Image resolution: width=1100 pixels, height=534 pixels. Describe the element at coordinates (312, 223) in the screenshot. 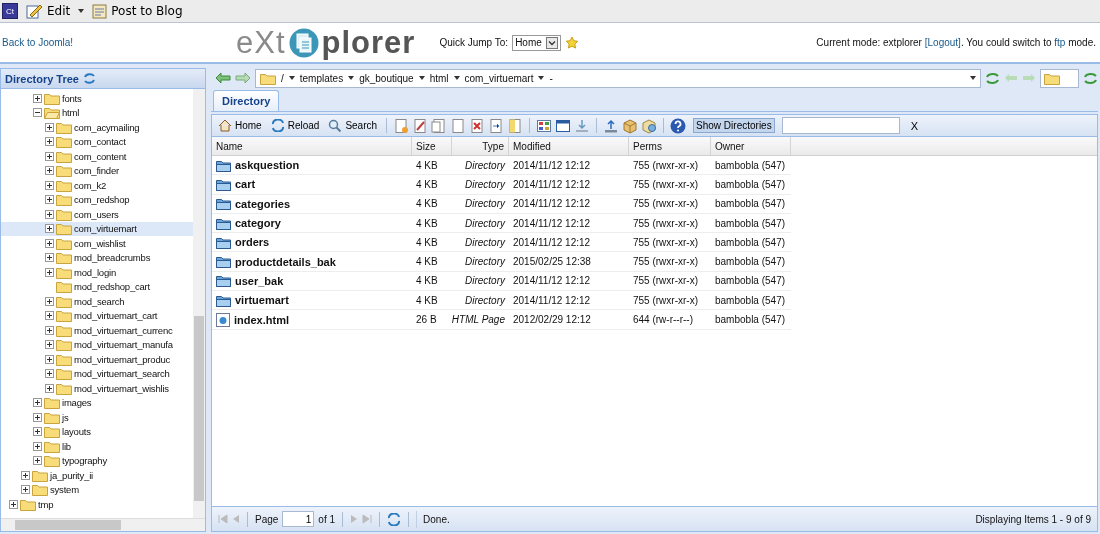

I see `file-name-cell: category` at that location.